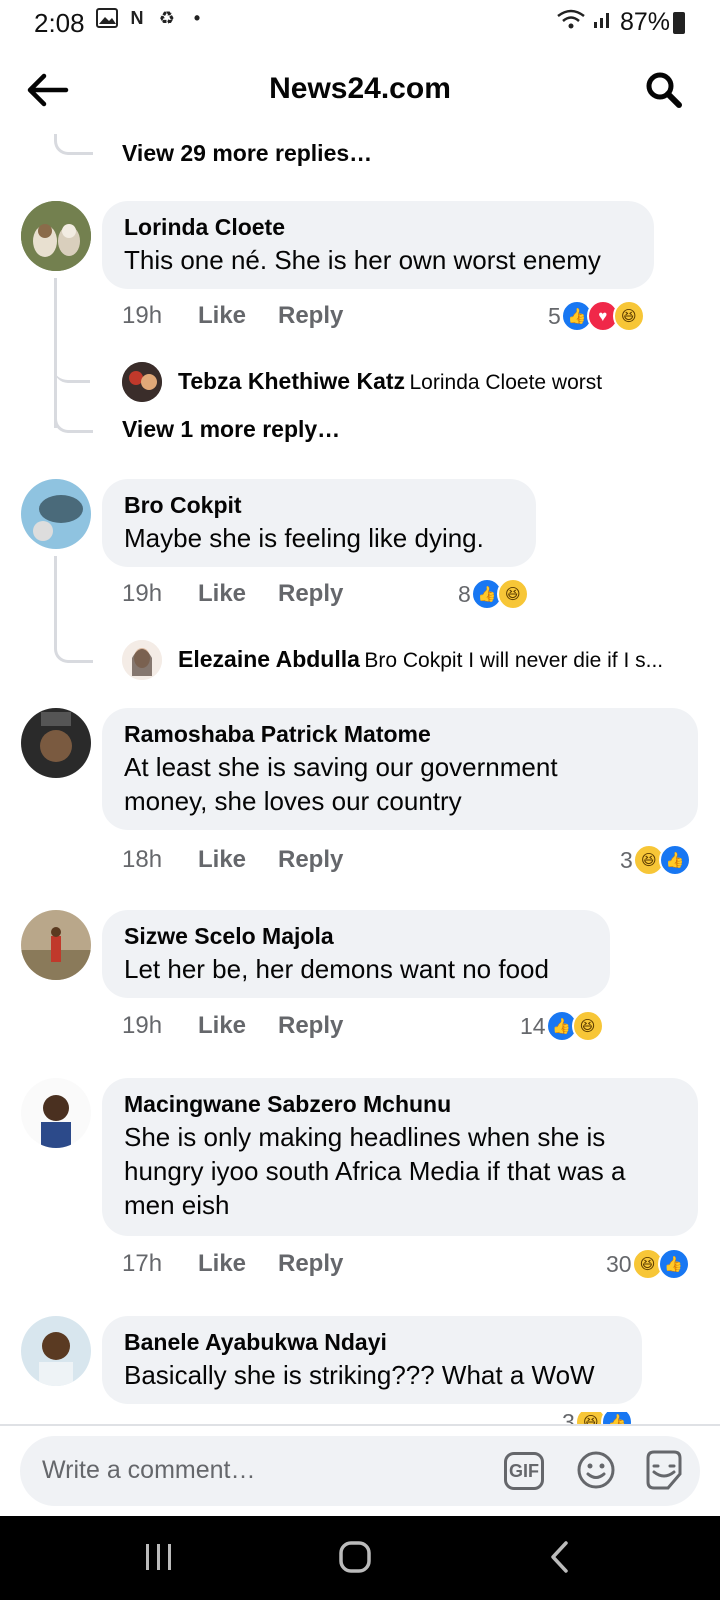 The height and width of the screenshot is (1600, 720). What do you see at coordinates (596, 1470) in the screenshot?
I see `emoji-icon` at bounding box center [596, 1470].